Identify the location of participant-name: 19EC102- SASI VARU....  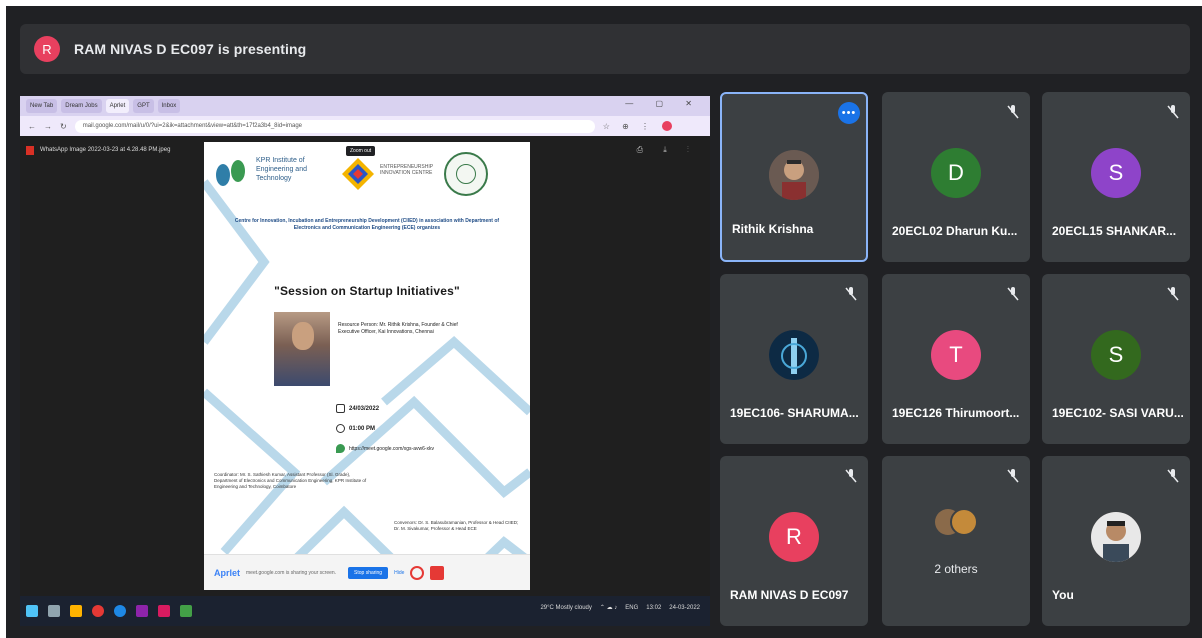
(1118, 413).